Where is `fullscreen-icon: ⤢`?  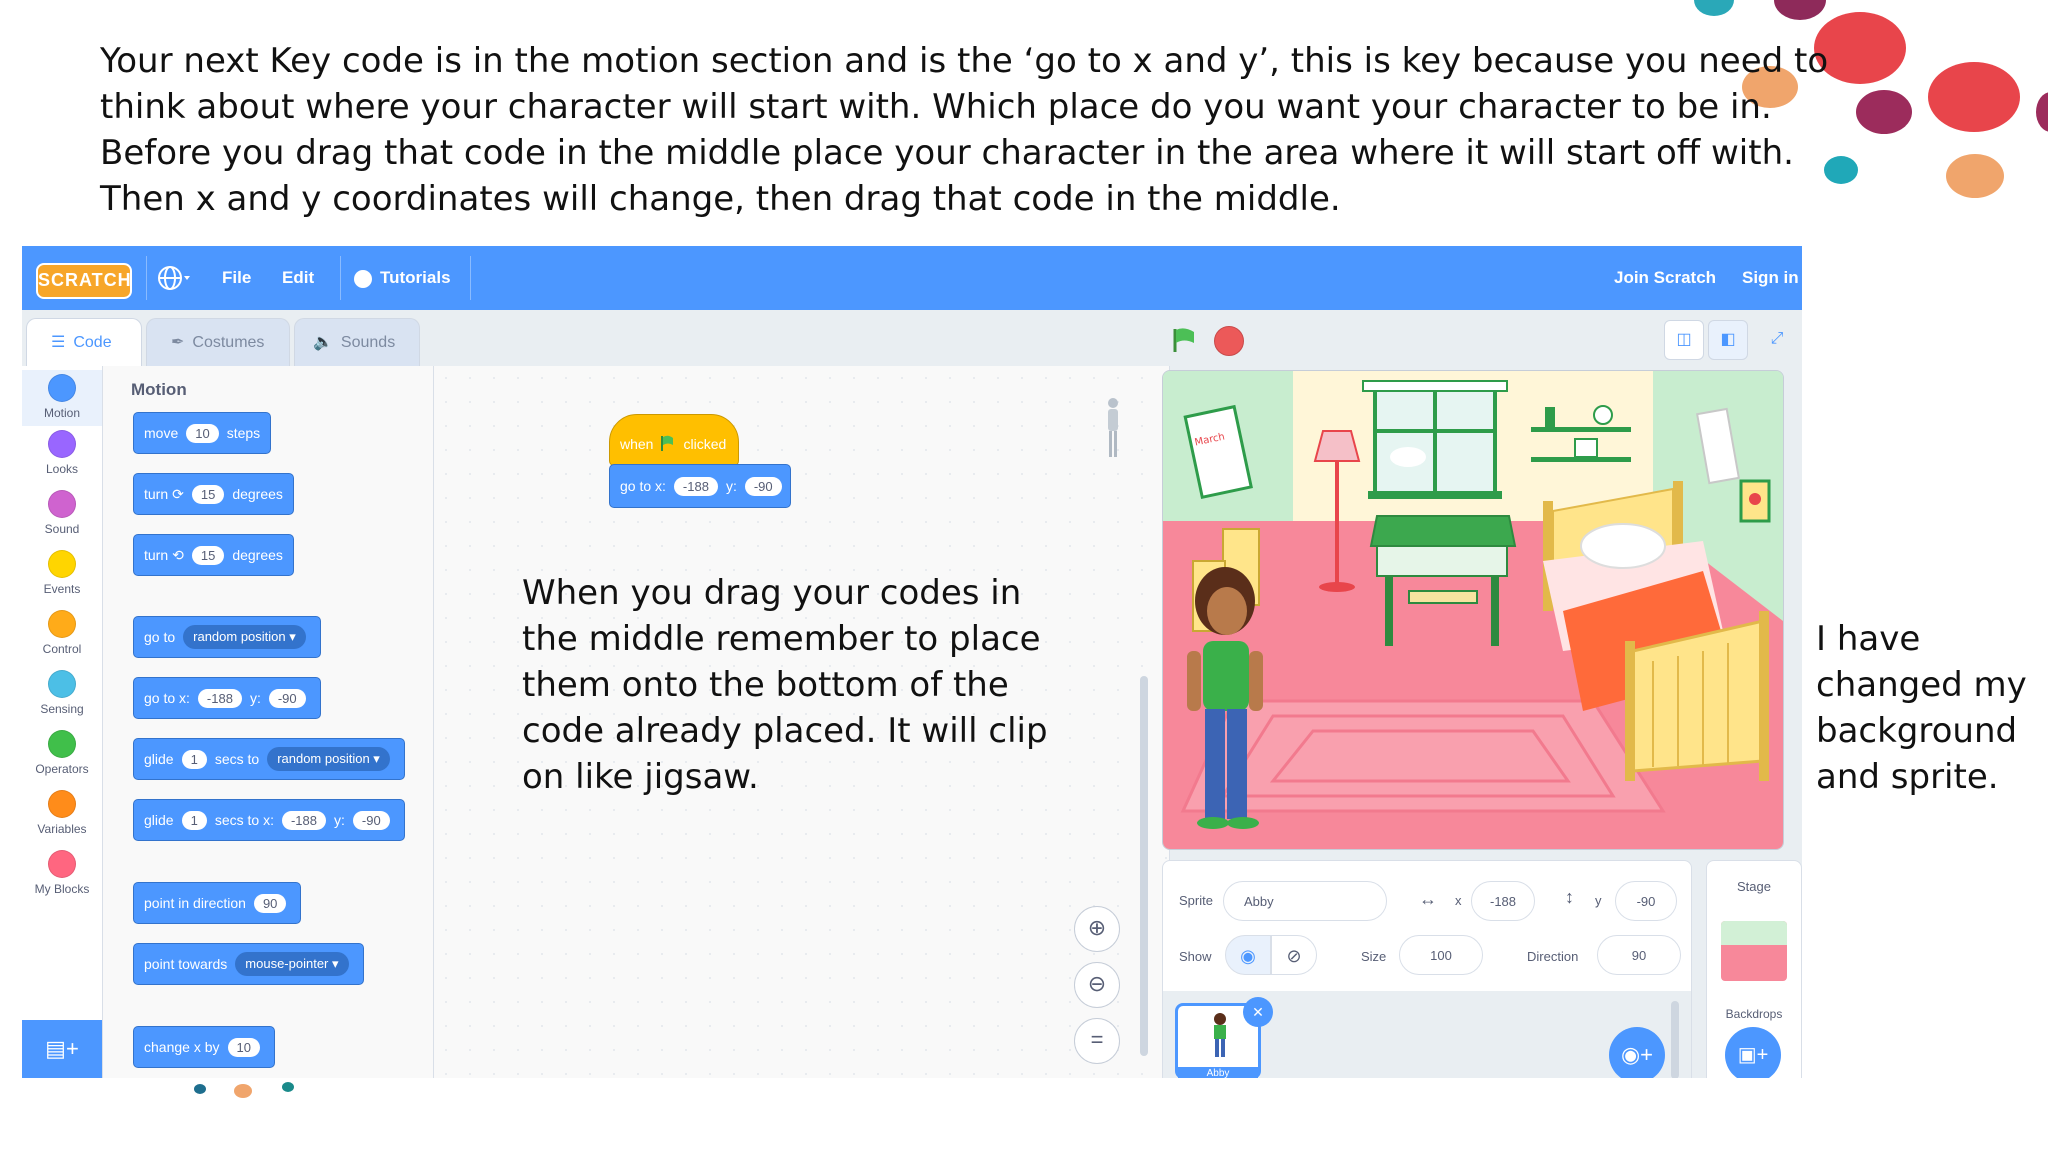
fullscreen-icon: ⤢ is located at coordinates (1777, 339).